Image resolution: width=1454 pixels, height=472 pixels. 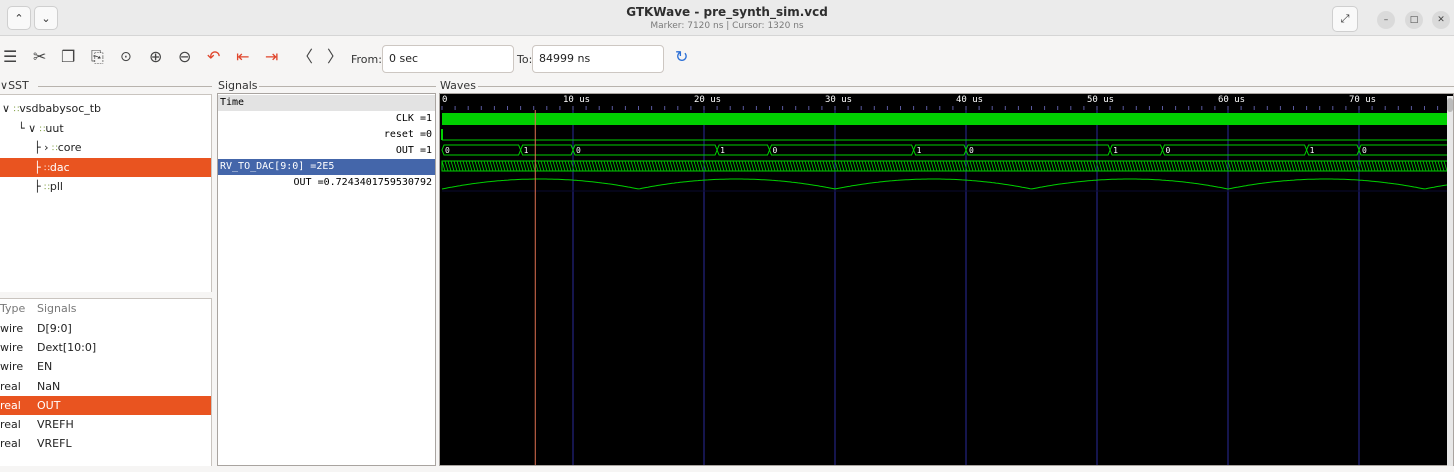 I want to click on signal-list-row: real OUT, so click(x=105, y=405).